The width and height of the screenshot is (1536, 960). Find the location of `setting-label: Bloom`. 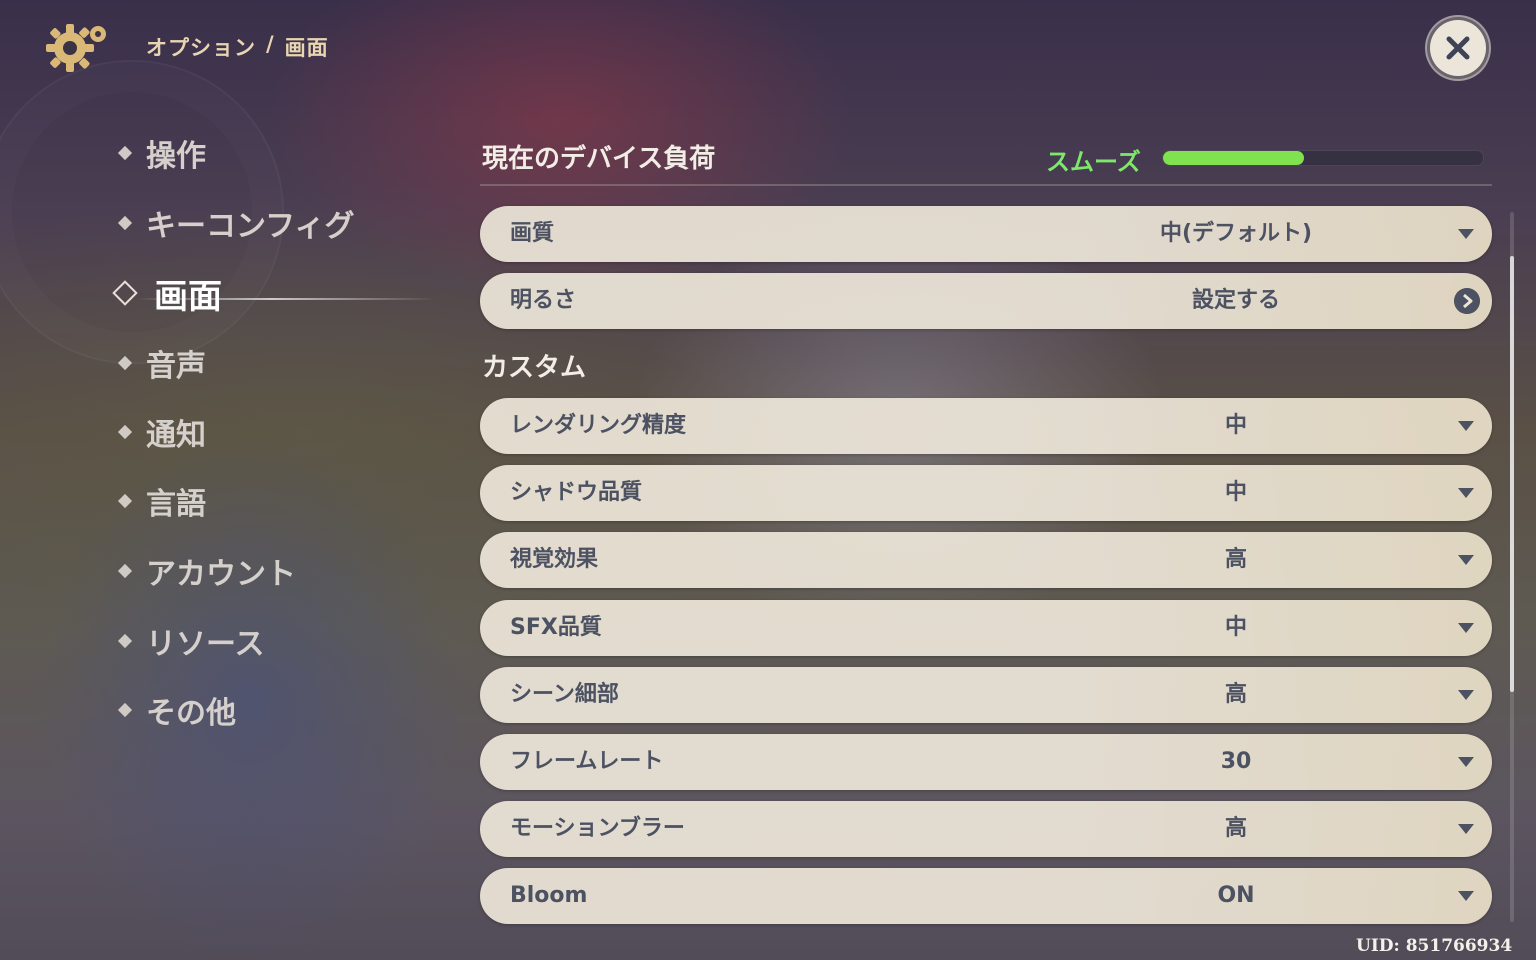

setting-label: Bloom is located at coordinates (549, 895).